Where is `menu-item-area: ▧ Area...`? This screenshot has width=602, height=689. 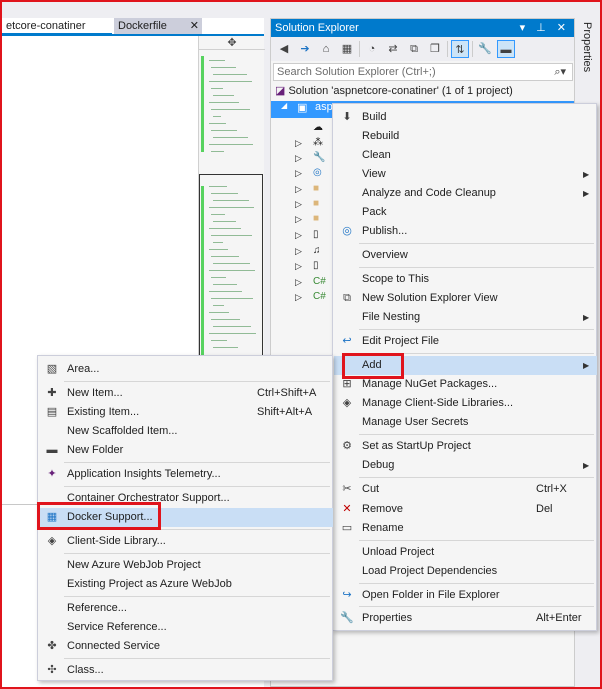
menu-item-area: ▧ Area... is located at coordinates (186, 369).